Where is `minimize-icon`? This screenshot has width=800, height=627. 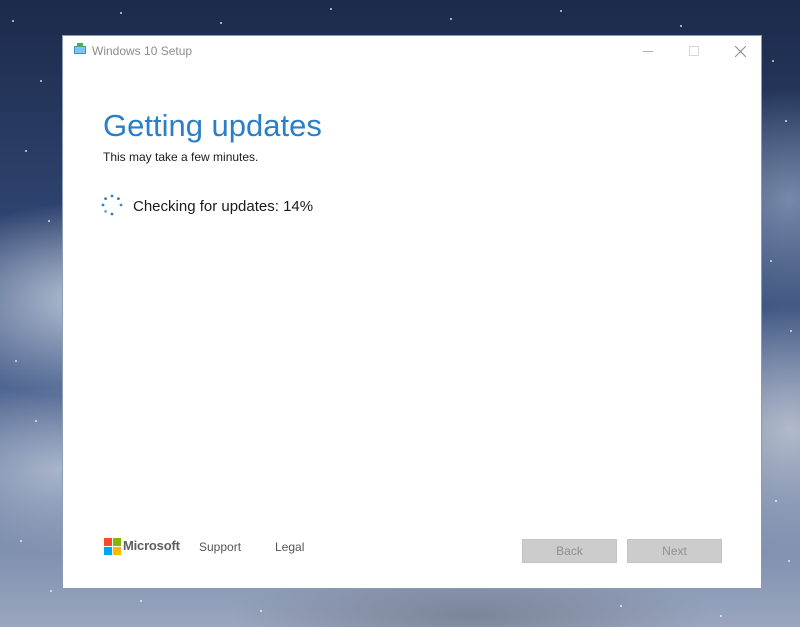 minimize-icon is located at coordinates (648, 51).